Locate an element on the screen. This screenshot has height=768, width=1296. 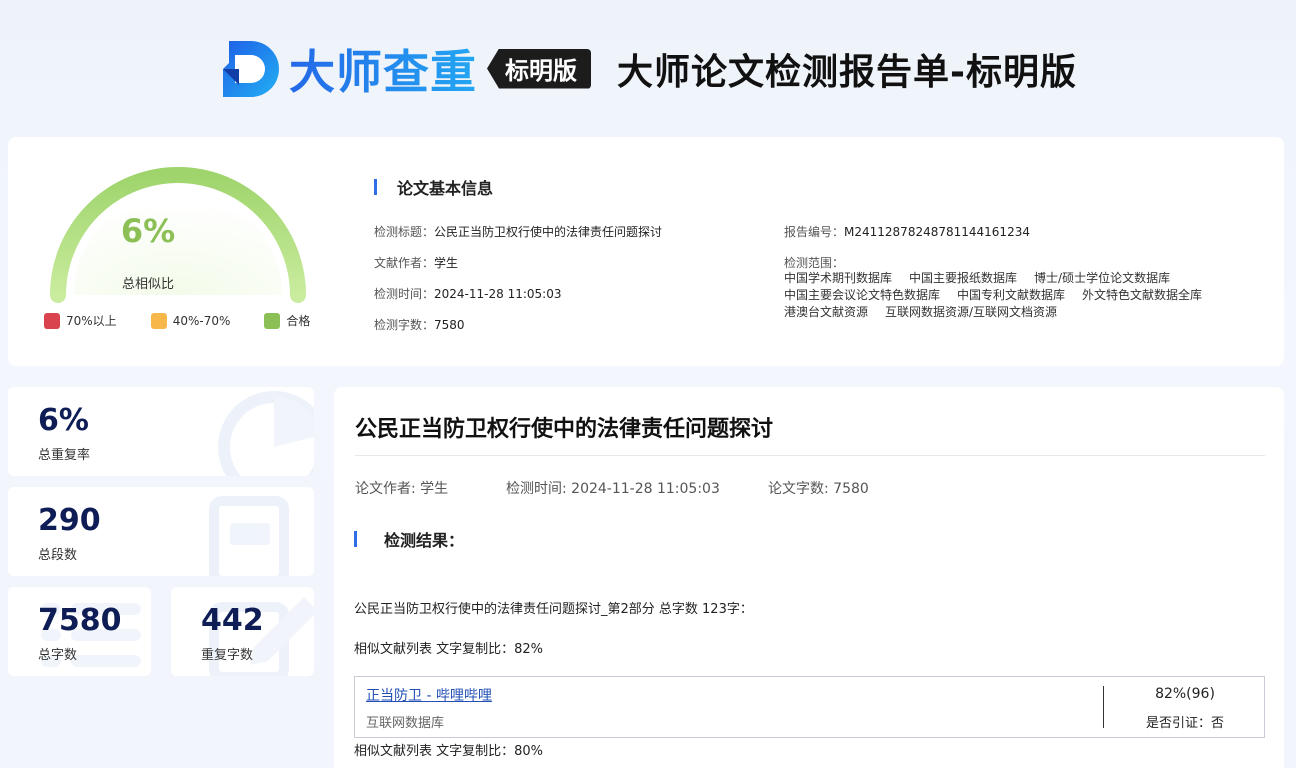
info-time-value: 2024-11-28 11:05:03 is located at coordinates (498, 294).